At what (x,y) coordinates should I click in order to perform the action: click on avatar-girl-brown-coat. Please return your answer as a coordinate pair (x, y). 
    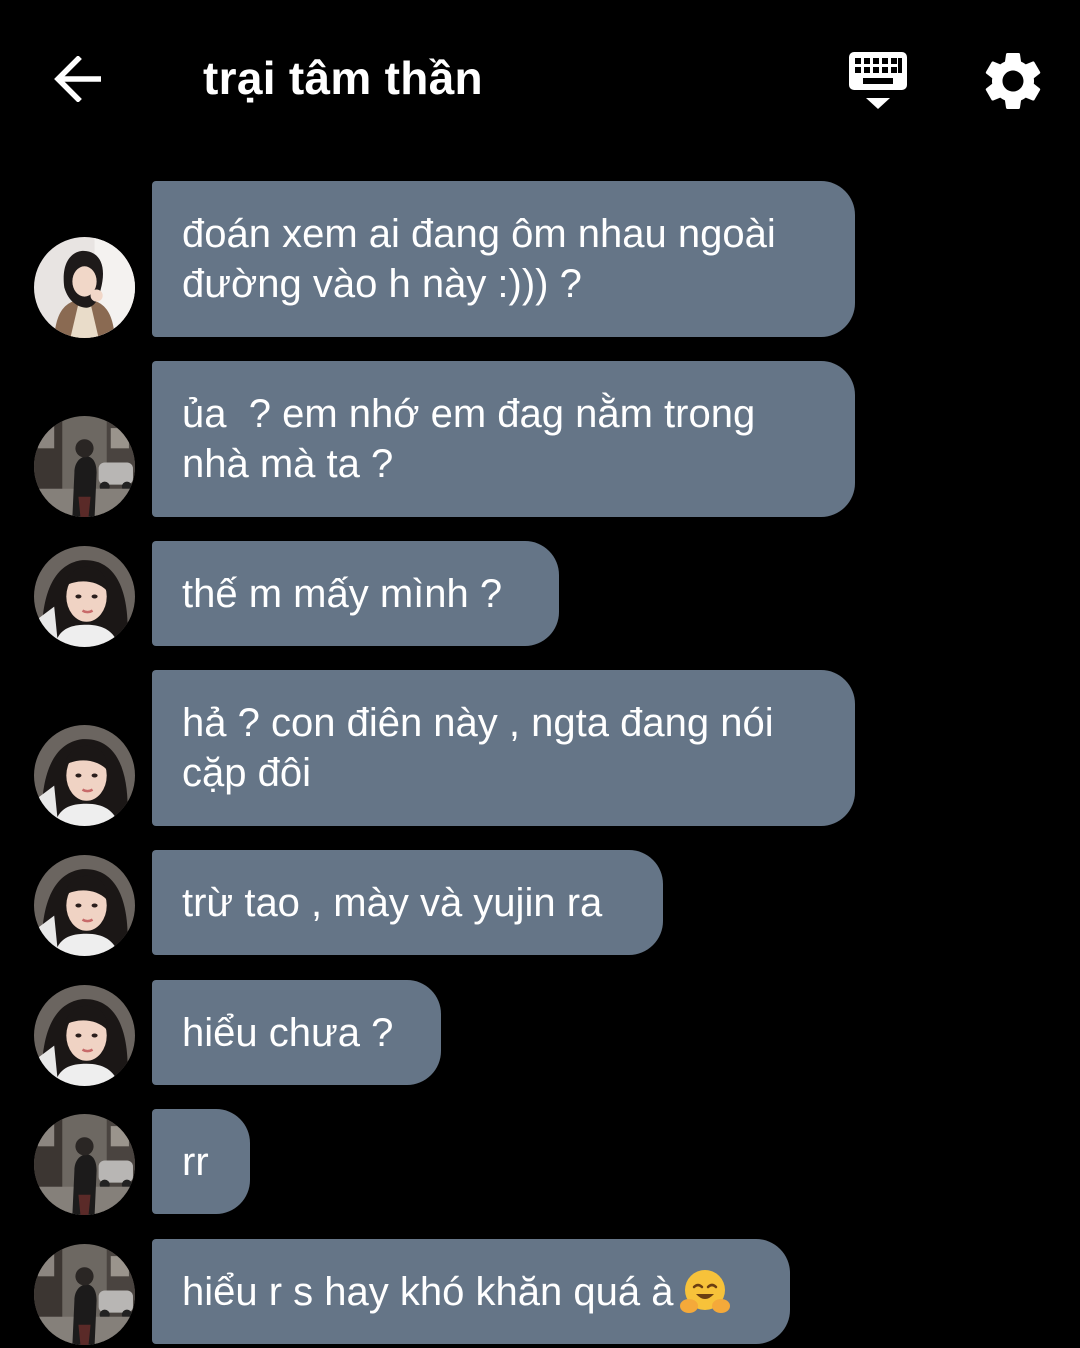
    Looking at the image, I should click on (84, 287).